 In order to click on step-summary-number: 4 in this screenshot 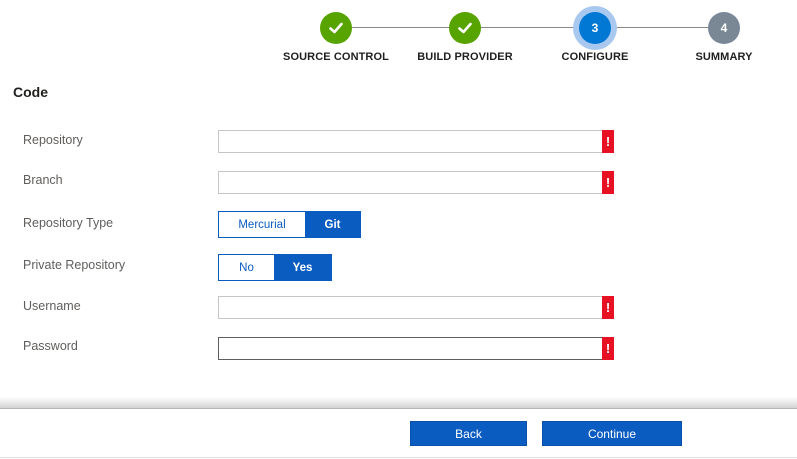, I will do `click(724, 28)`.